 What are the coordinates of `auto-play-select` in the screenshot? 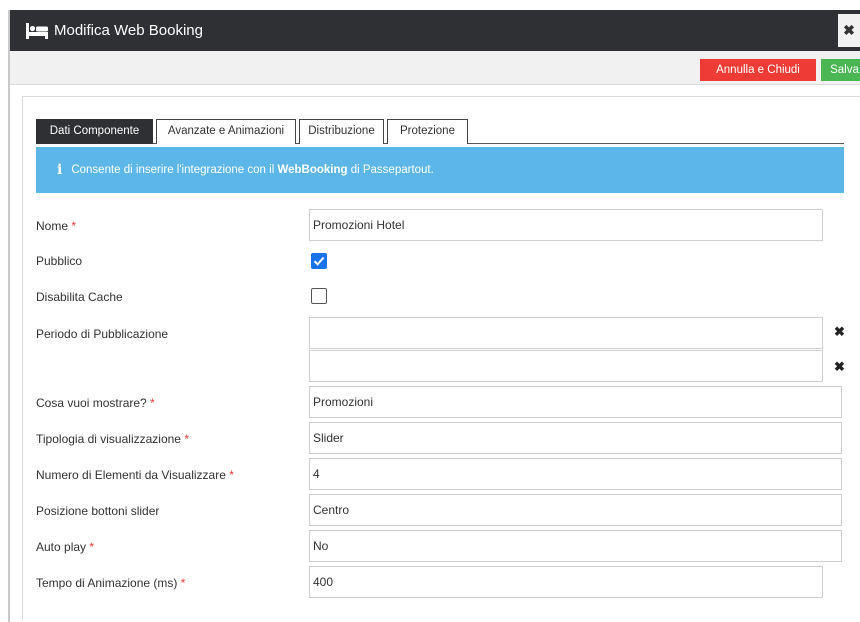 It's located at (575, 546).